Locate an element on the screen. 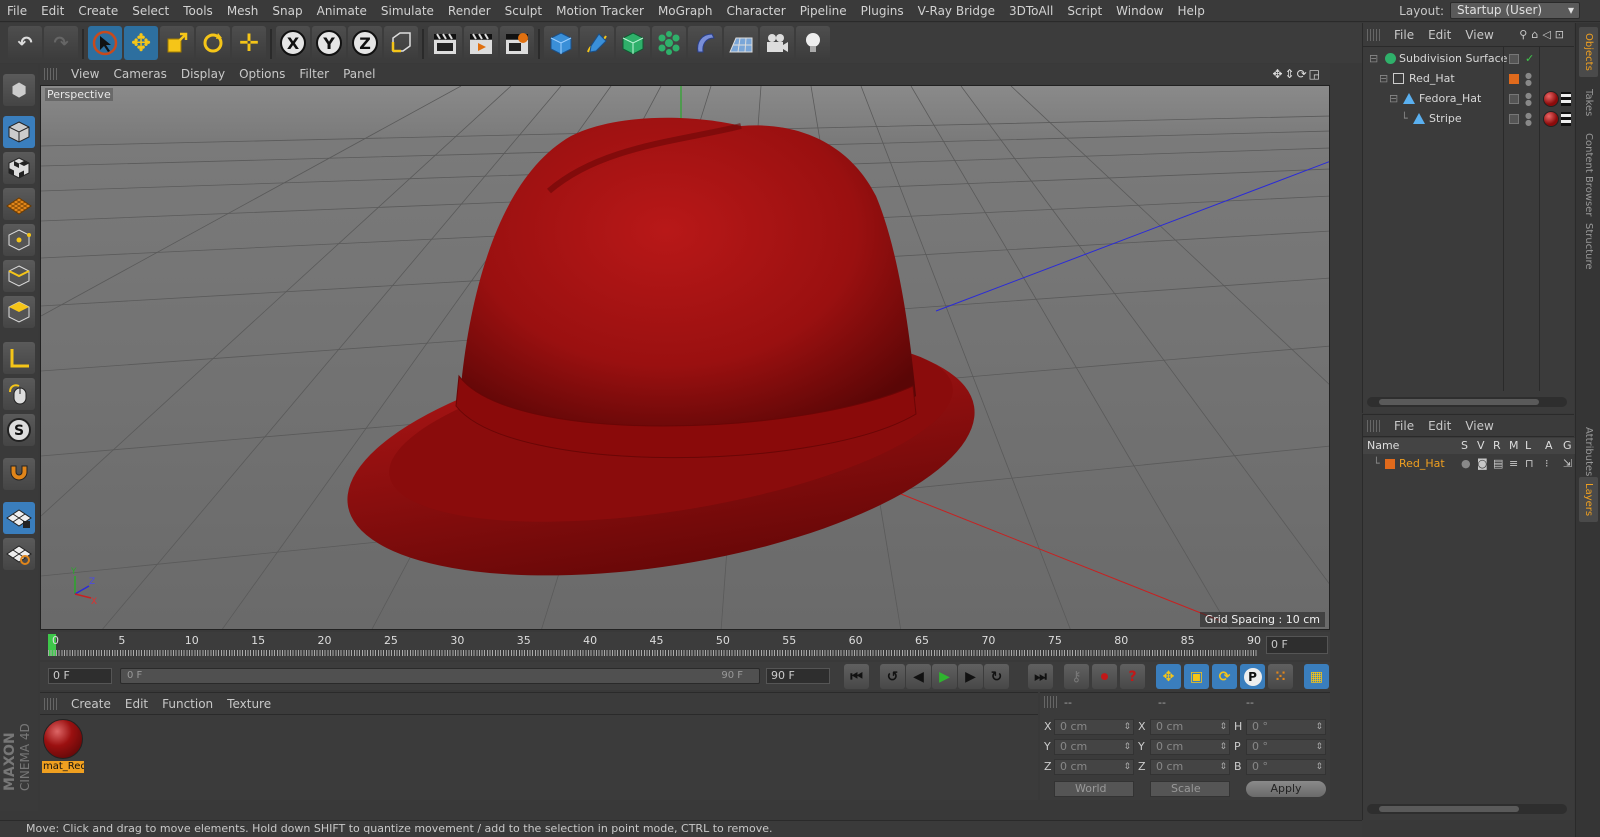 The width and height of the screenshot is (1600, 837). viewport-menu-panel: Panel is located at coordinates (359, 74).